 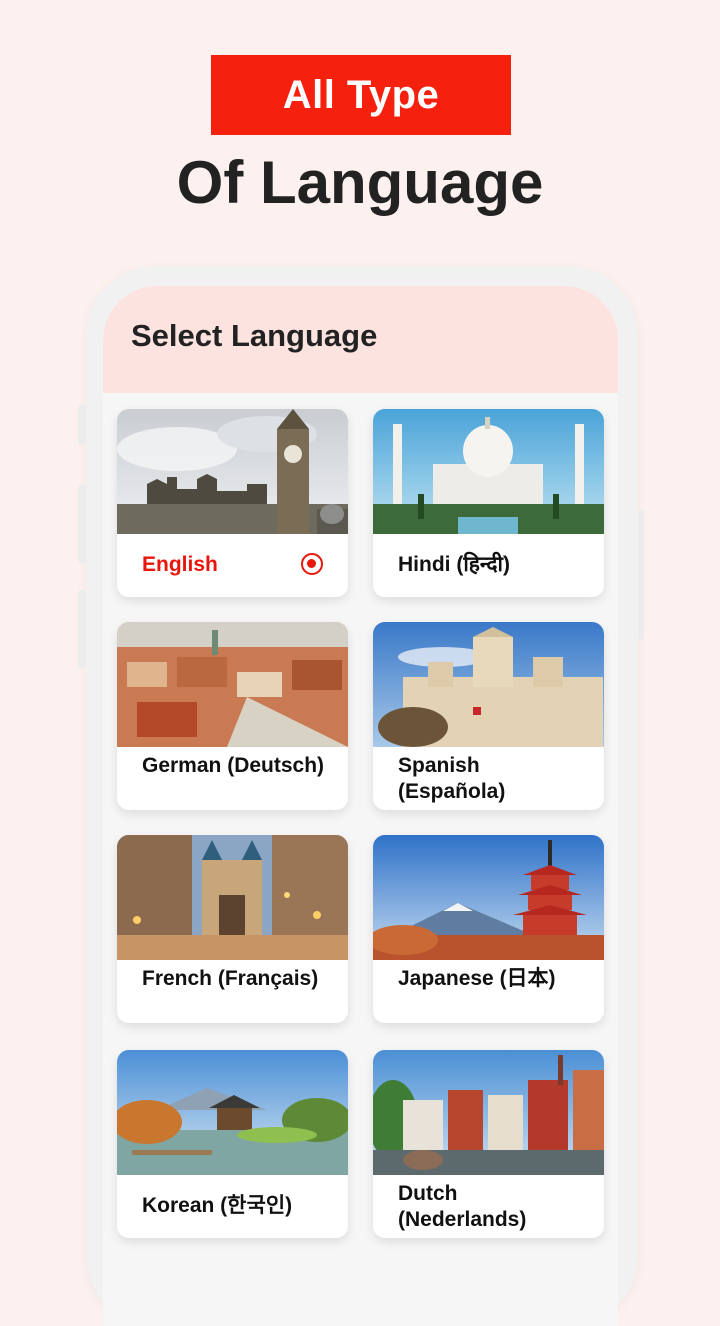 I want to click on language-card-korean: Korean (한국인), so click(x=232, y=1144).